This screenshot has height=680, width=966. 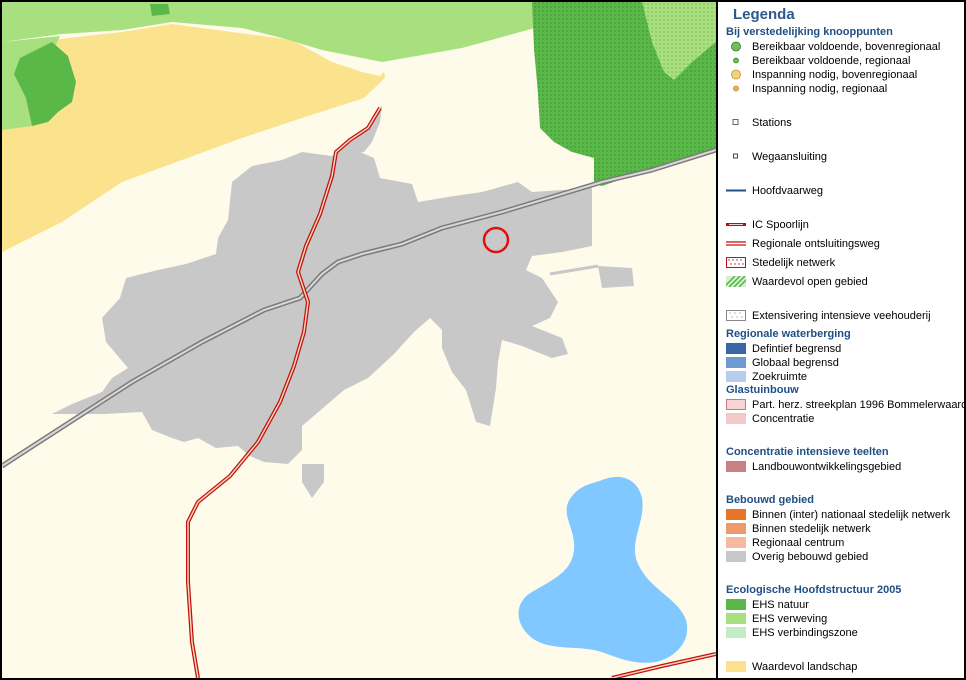 I want to click on yellow-dot-small-icon, so click(x=736, y=88).